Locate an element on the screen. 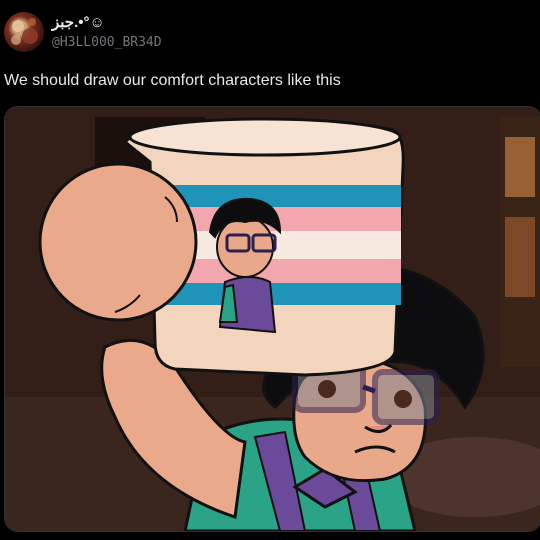 The image size is (540, 540). left-eye is located at coordinates (327, 389).